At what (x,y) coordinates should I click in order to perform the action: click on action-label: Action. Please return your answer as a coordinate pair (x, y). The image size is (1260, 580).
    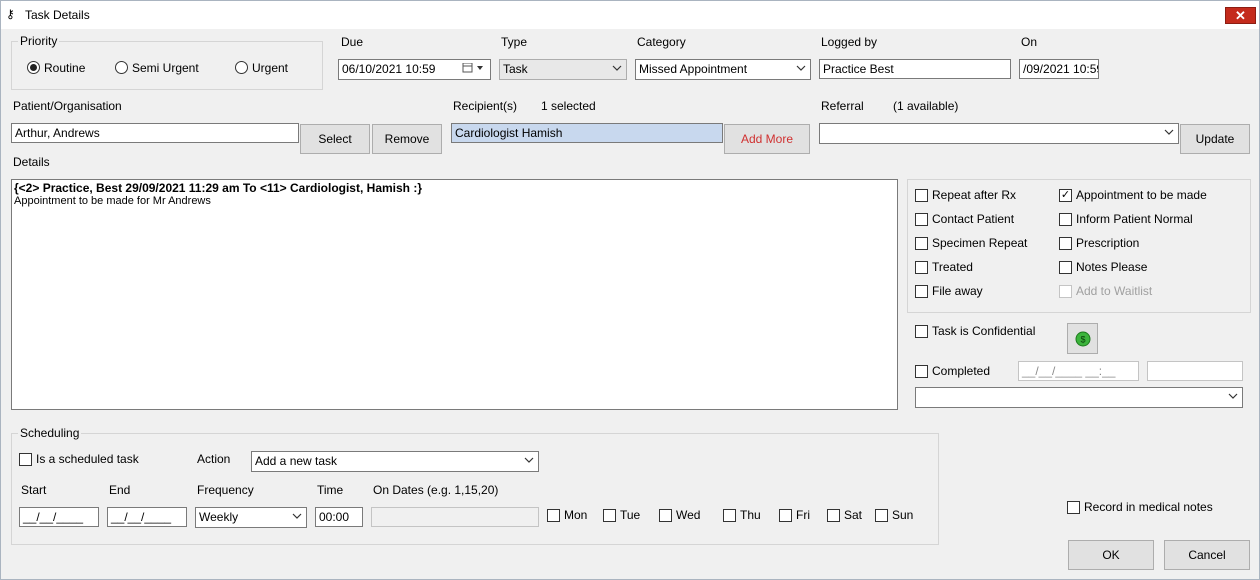
    Looking at the image, I should click on (214, 459).